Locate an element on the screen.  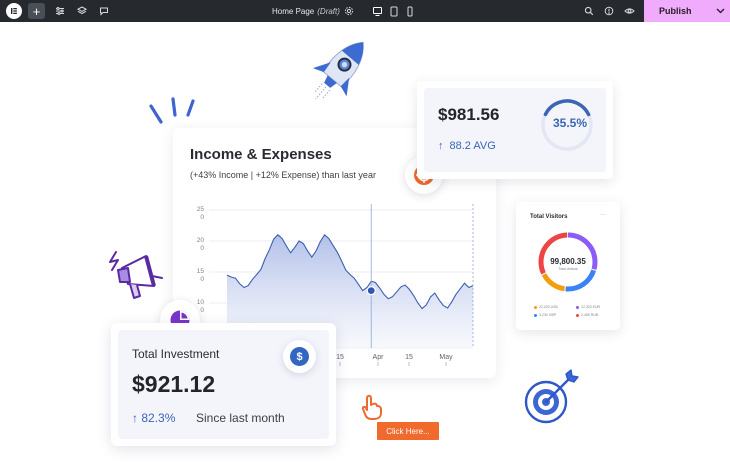
plus-icon: + is located at coordinates (36, 11).